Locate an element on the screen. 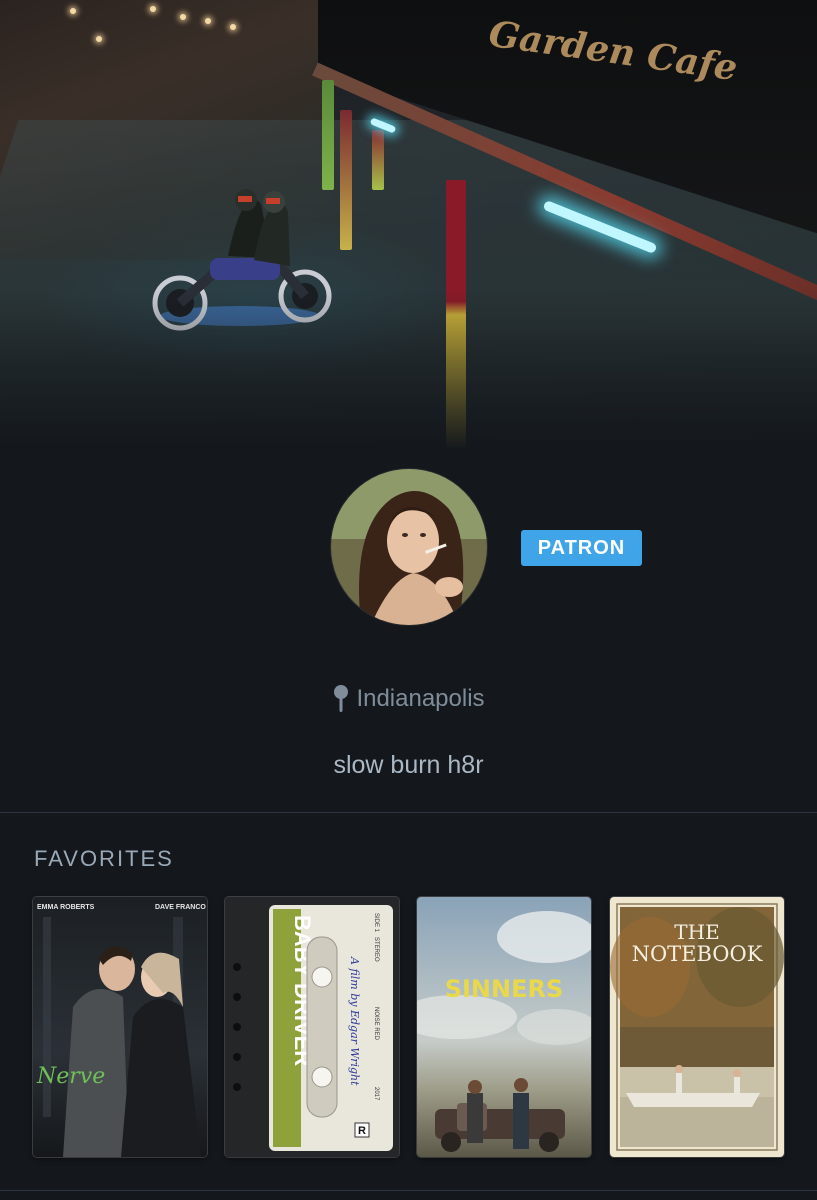  poster-art: SINNERS is located at coordinates (504, 1027).